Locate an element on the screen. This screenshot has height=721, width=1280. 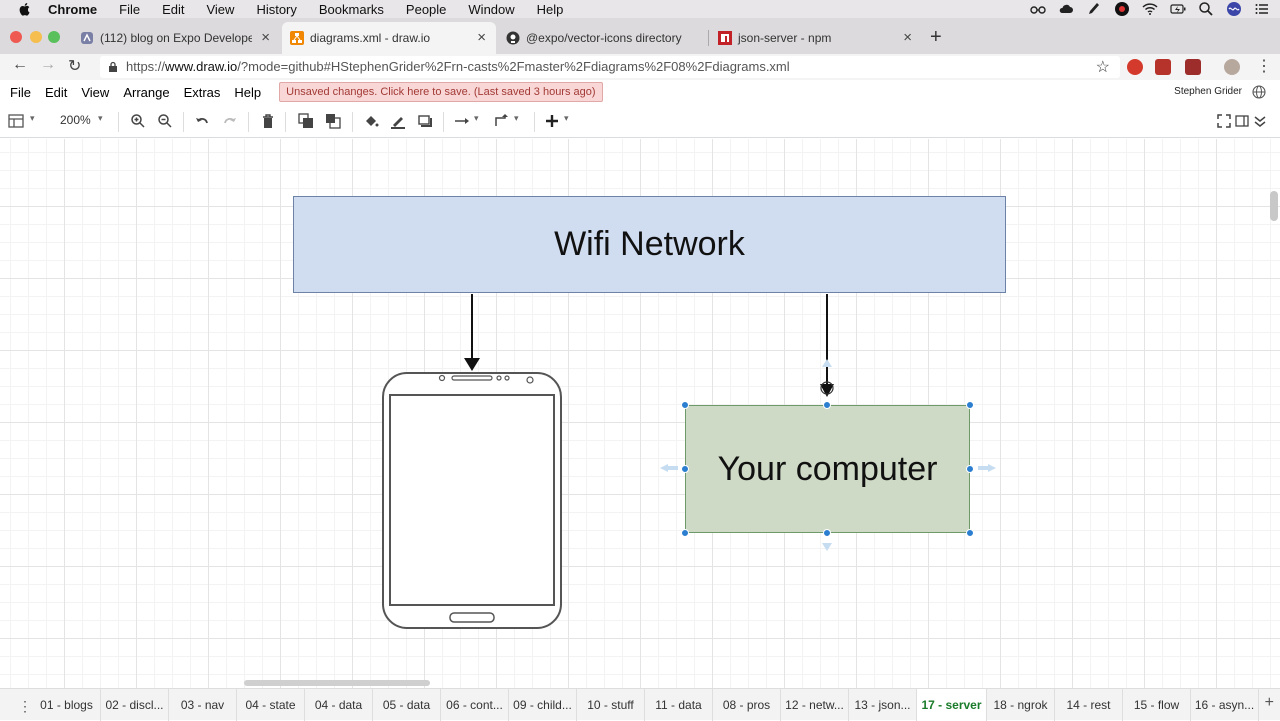
drawio-menu-arrange: Arrange is located at coordinates (146, 92).